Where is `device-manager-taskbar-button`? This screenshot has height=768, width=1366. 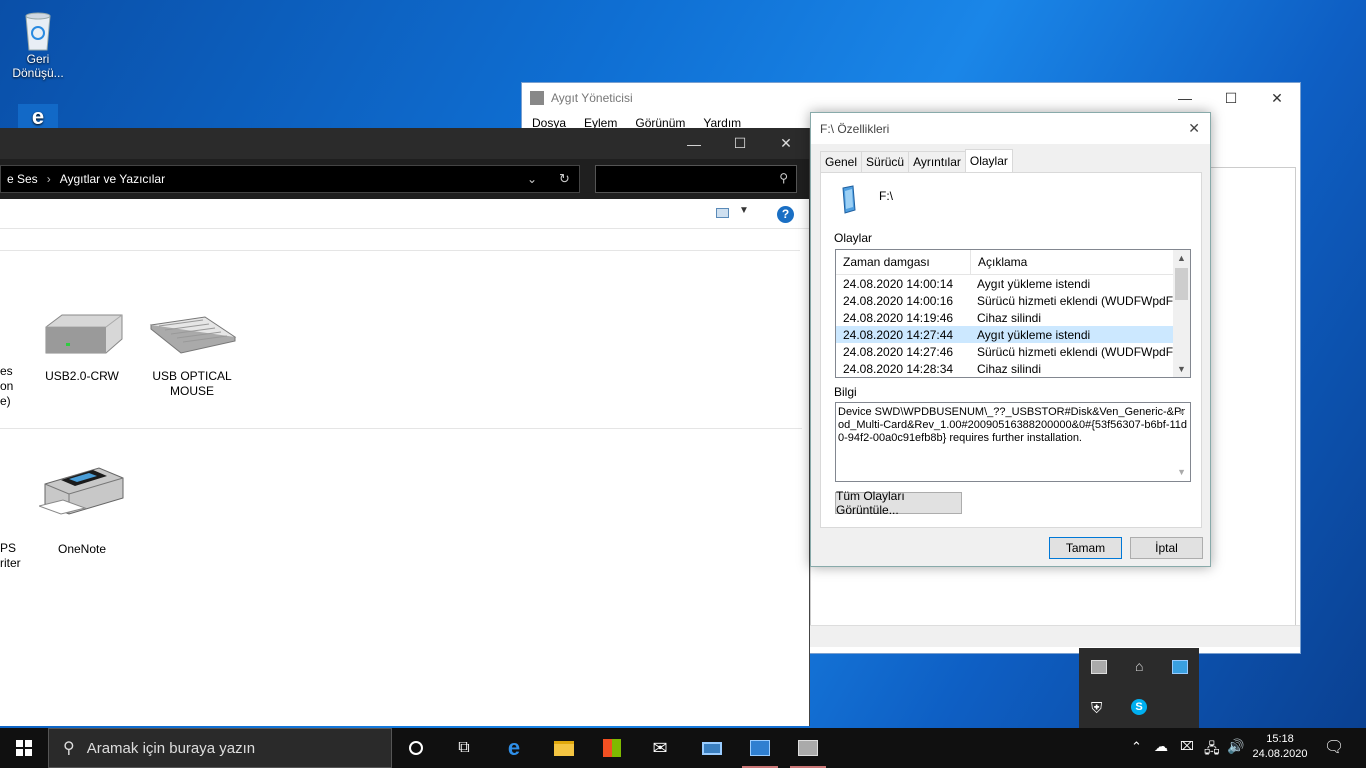
device-manager-taskbar-button is located at coordinates (808, 748).